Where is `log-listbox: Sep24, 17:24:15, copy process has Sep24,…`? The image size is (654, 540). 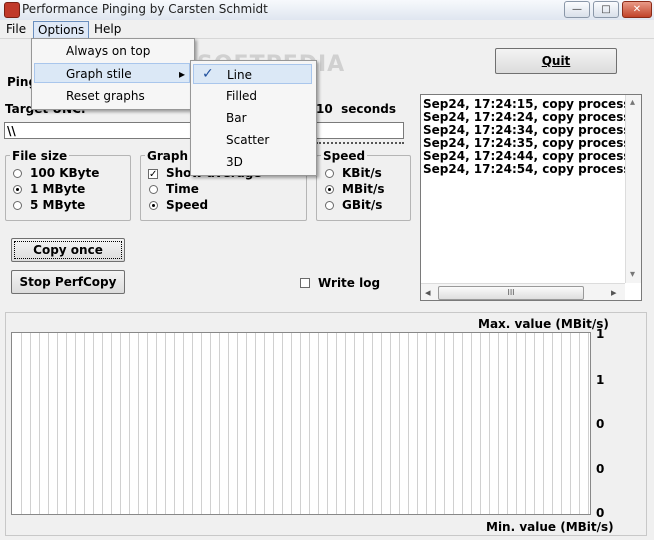
log-listbox: Sep24, 17:24:15, copy process has Sep24,… is located at coordinates (531, 197).